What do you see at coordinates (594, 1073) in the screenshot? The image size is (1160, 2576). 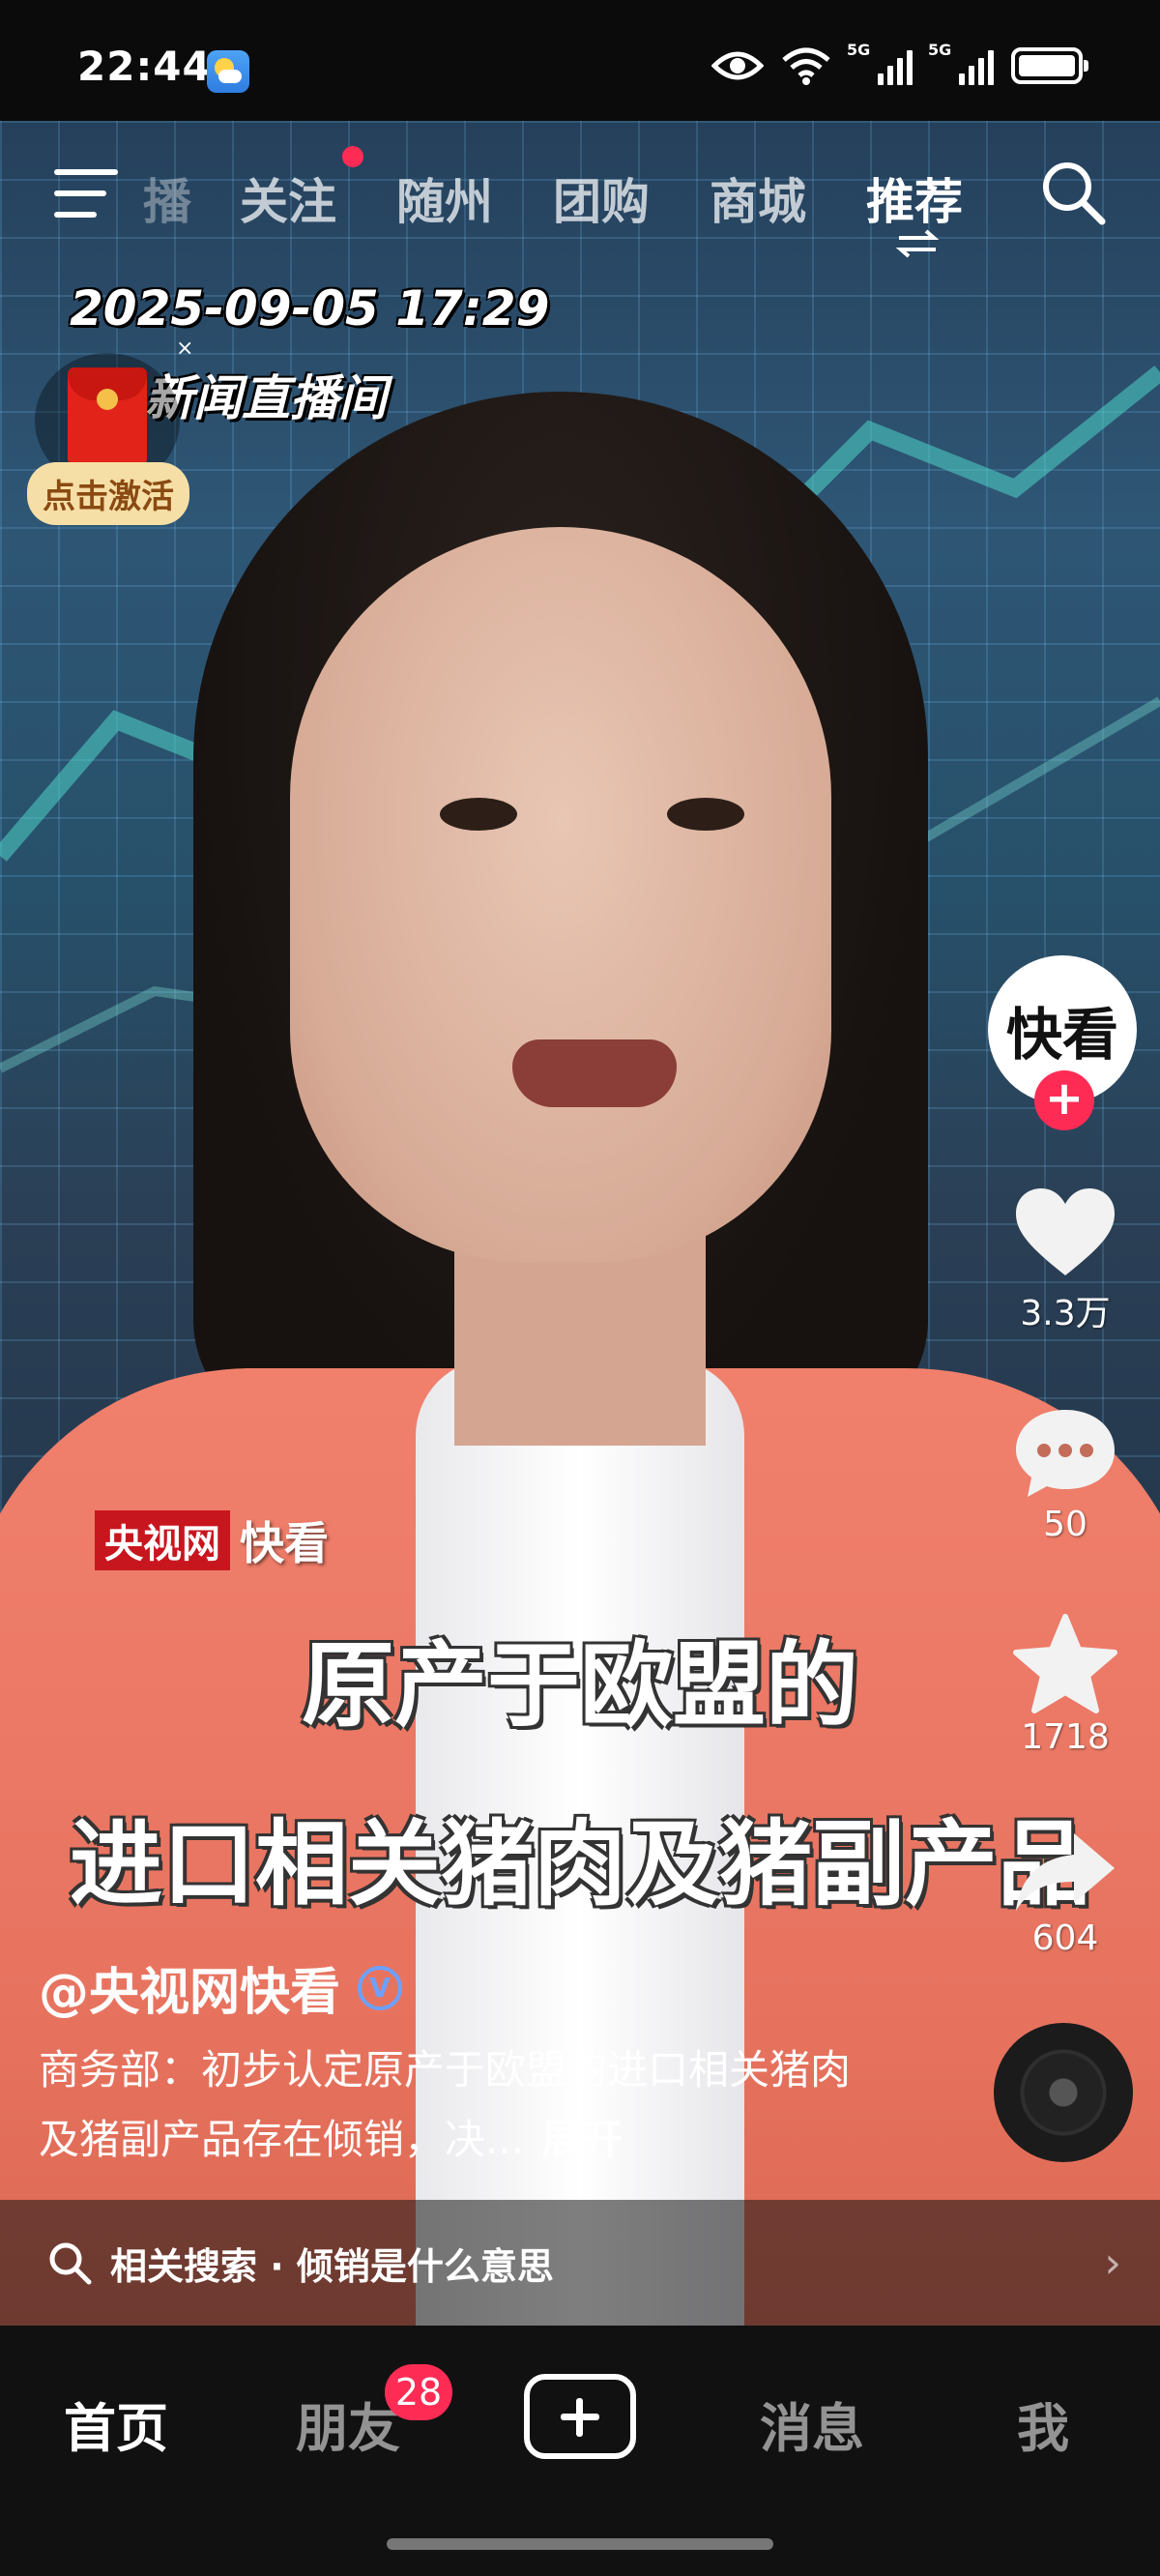 I see `anchor-mouth` at bounding box center [594, 1073].